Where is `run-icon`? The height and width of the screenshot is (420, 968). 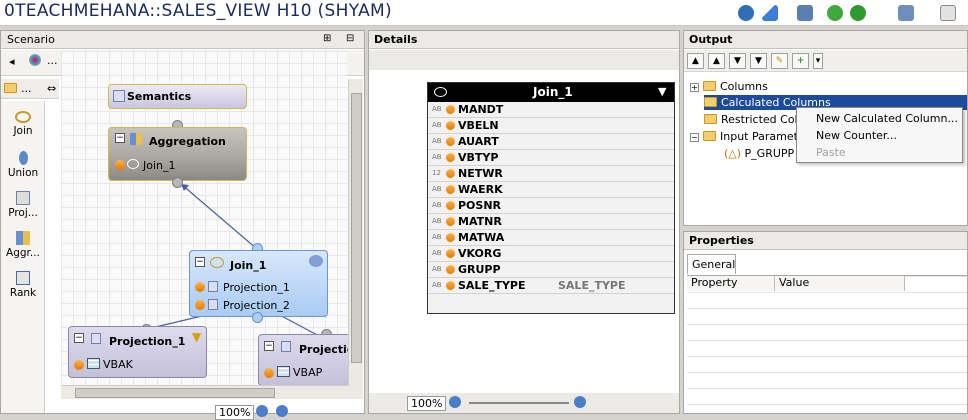 run-icon is located at coordinates (858, 13).